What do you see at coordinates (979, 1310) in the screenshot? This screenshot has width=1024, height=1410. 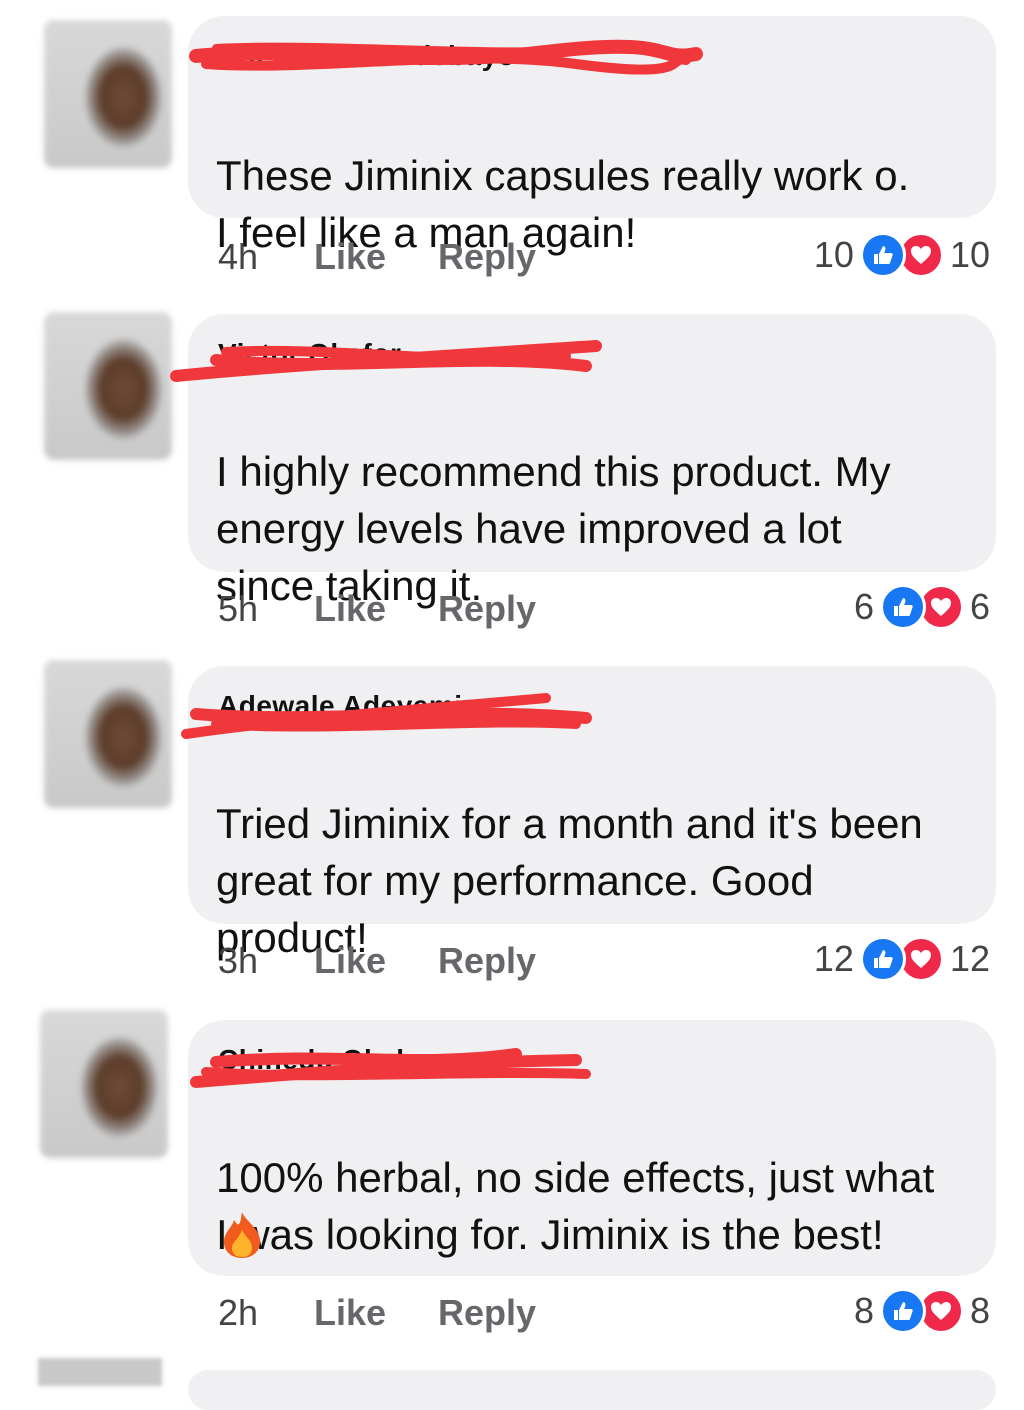 I see `love-count: 8` at bounding box center [979, 1310].